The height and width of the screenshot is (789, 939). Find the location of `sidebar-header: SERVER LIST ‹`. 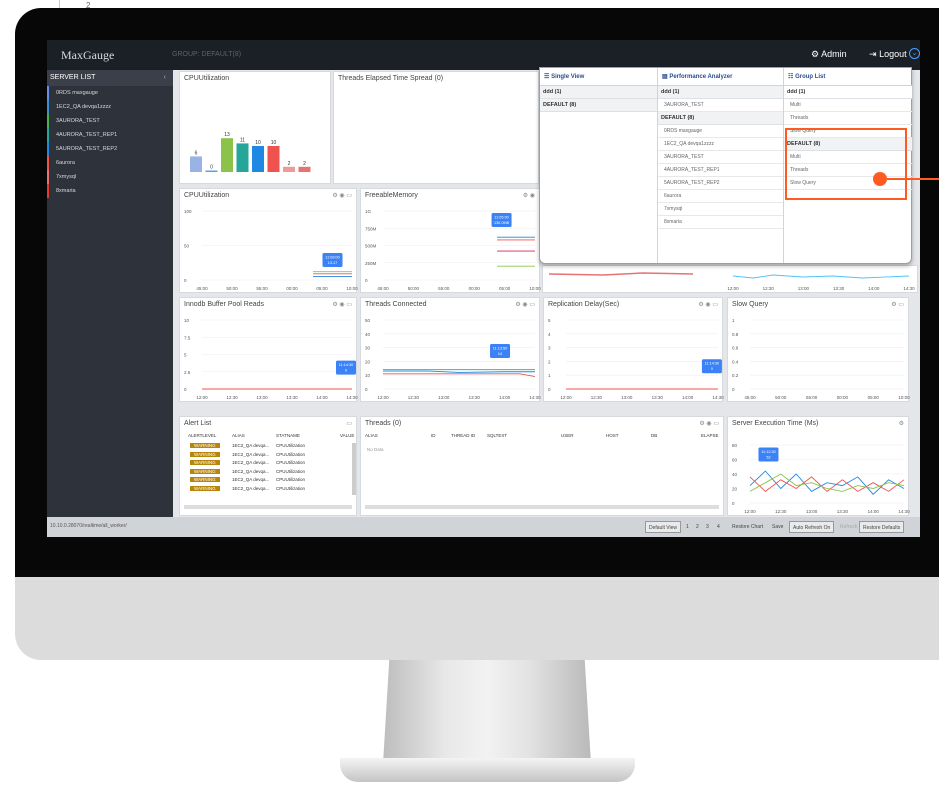

sidebar-header: SERVER LIST ‹ is located at coordinates (110, 78).